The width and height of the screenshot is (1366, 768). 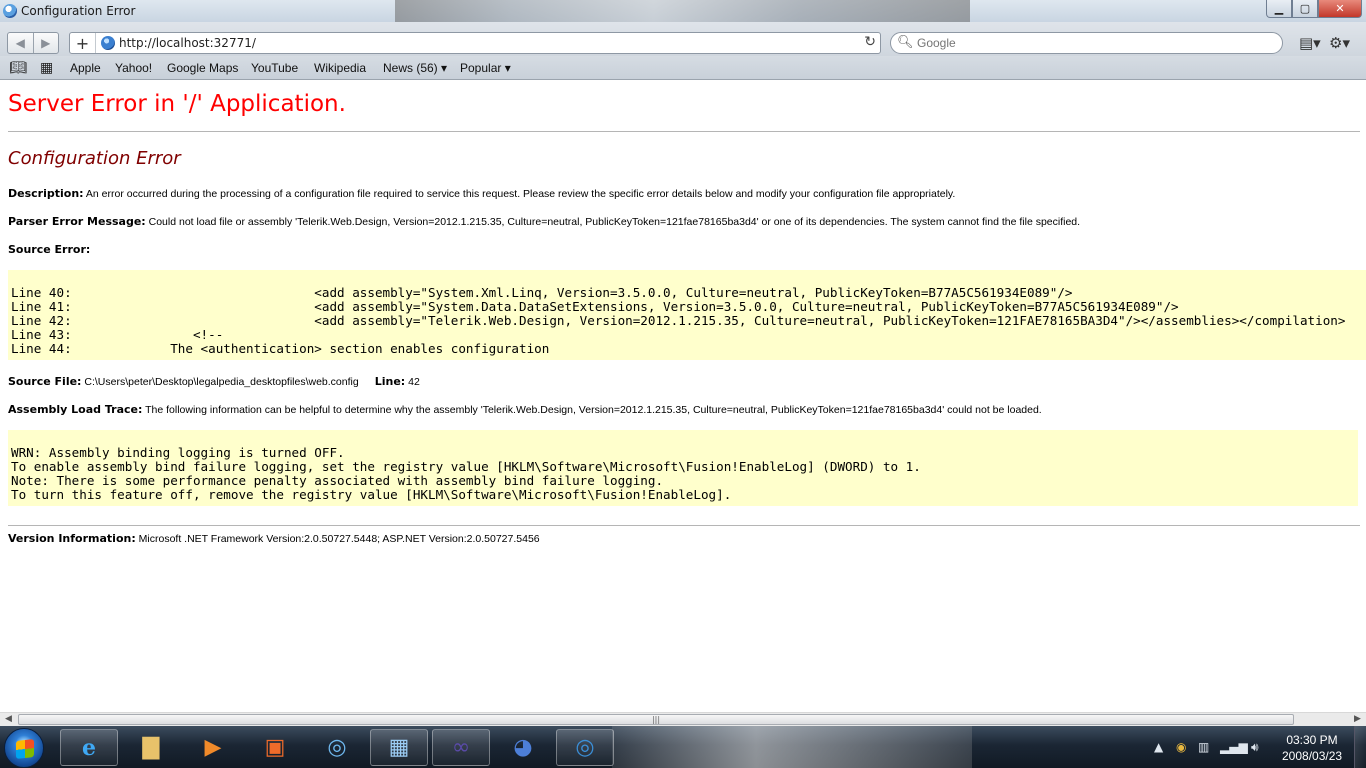 I want to click on add-bookmark-icon: +, so click(x=83, y=43).